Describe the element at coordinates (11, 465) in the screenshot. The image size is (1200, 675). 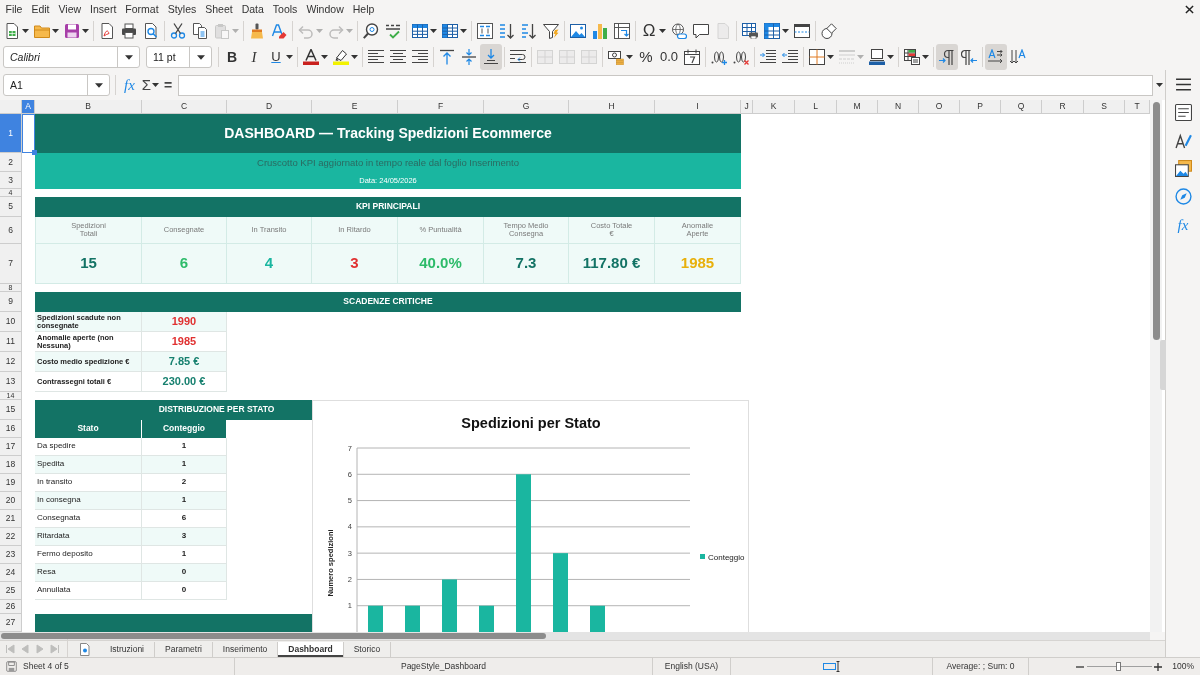
I see `row-header: 18` at that location.